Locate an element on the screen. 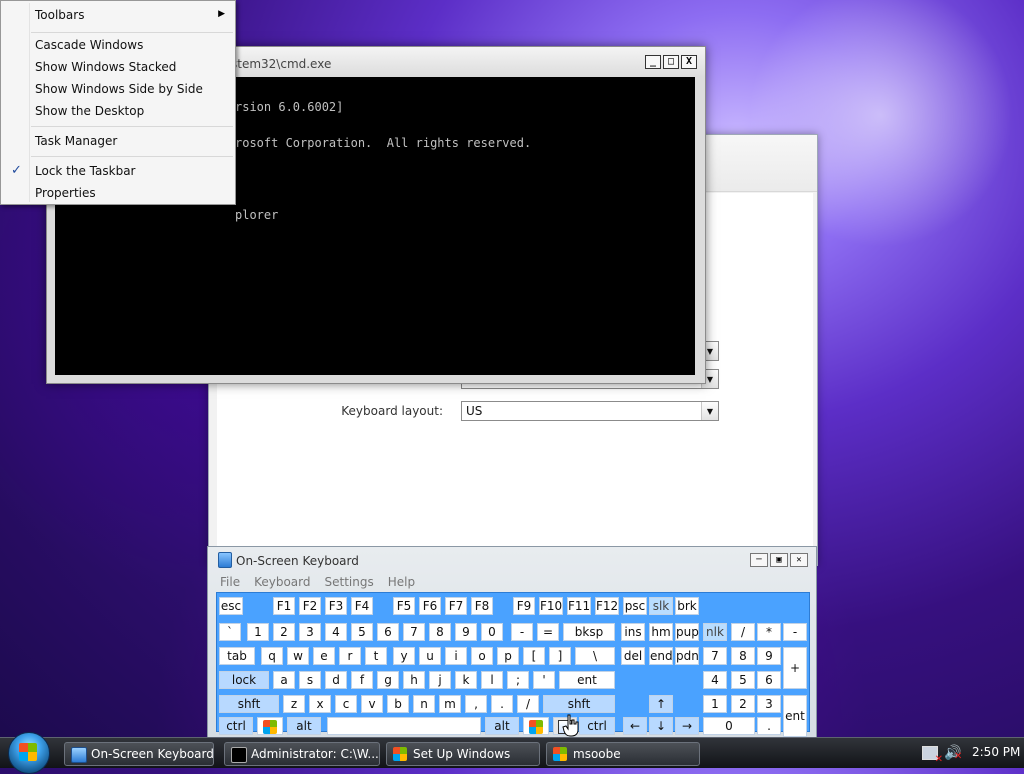 This screenshot has width=1024, height=774. key-capslock: lock is located at coordinates (244, 680).